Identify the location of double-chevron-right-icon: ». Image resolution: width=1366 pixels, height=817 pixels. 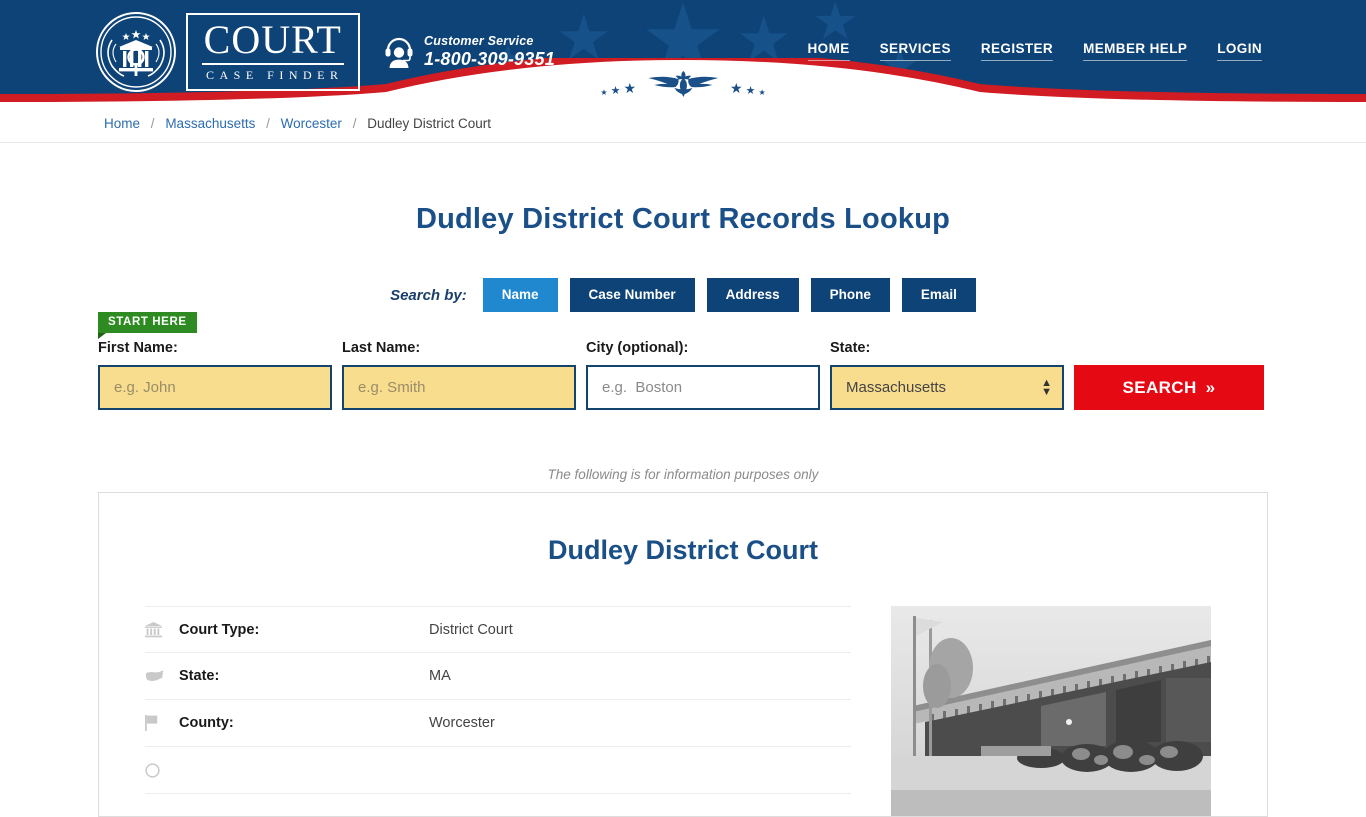
(1210, 387).